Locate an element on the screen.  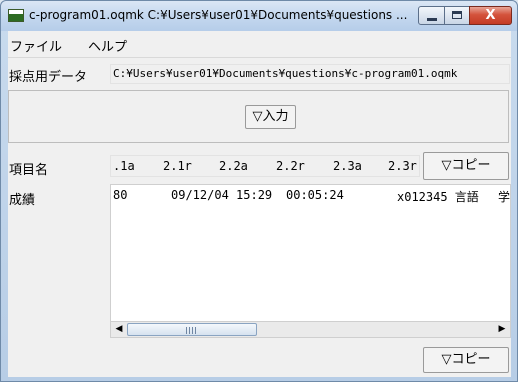
app-icon is located at coordinates (16, 15).